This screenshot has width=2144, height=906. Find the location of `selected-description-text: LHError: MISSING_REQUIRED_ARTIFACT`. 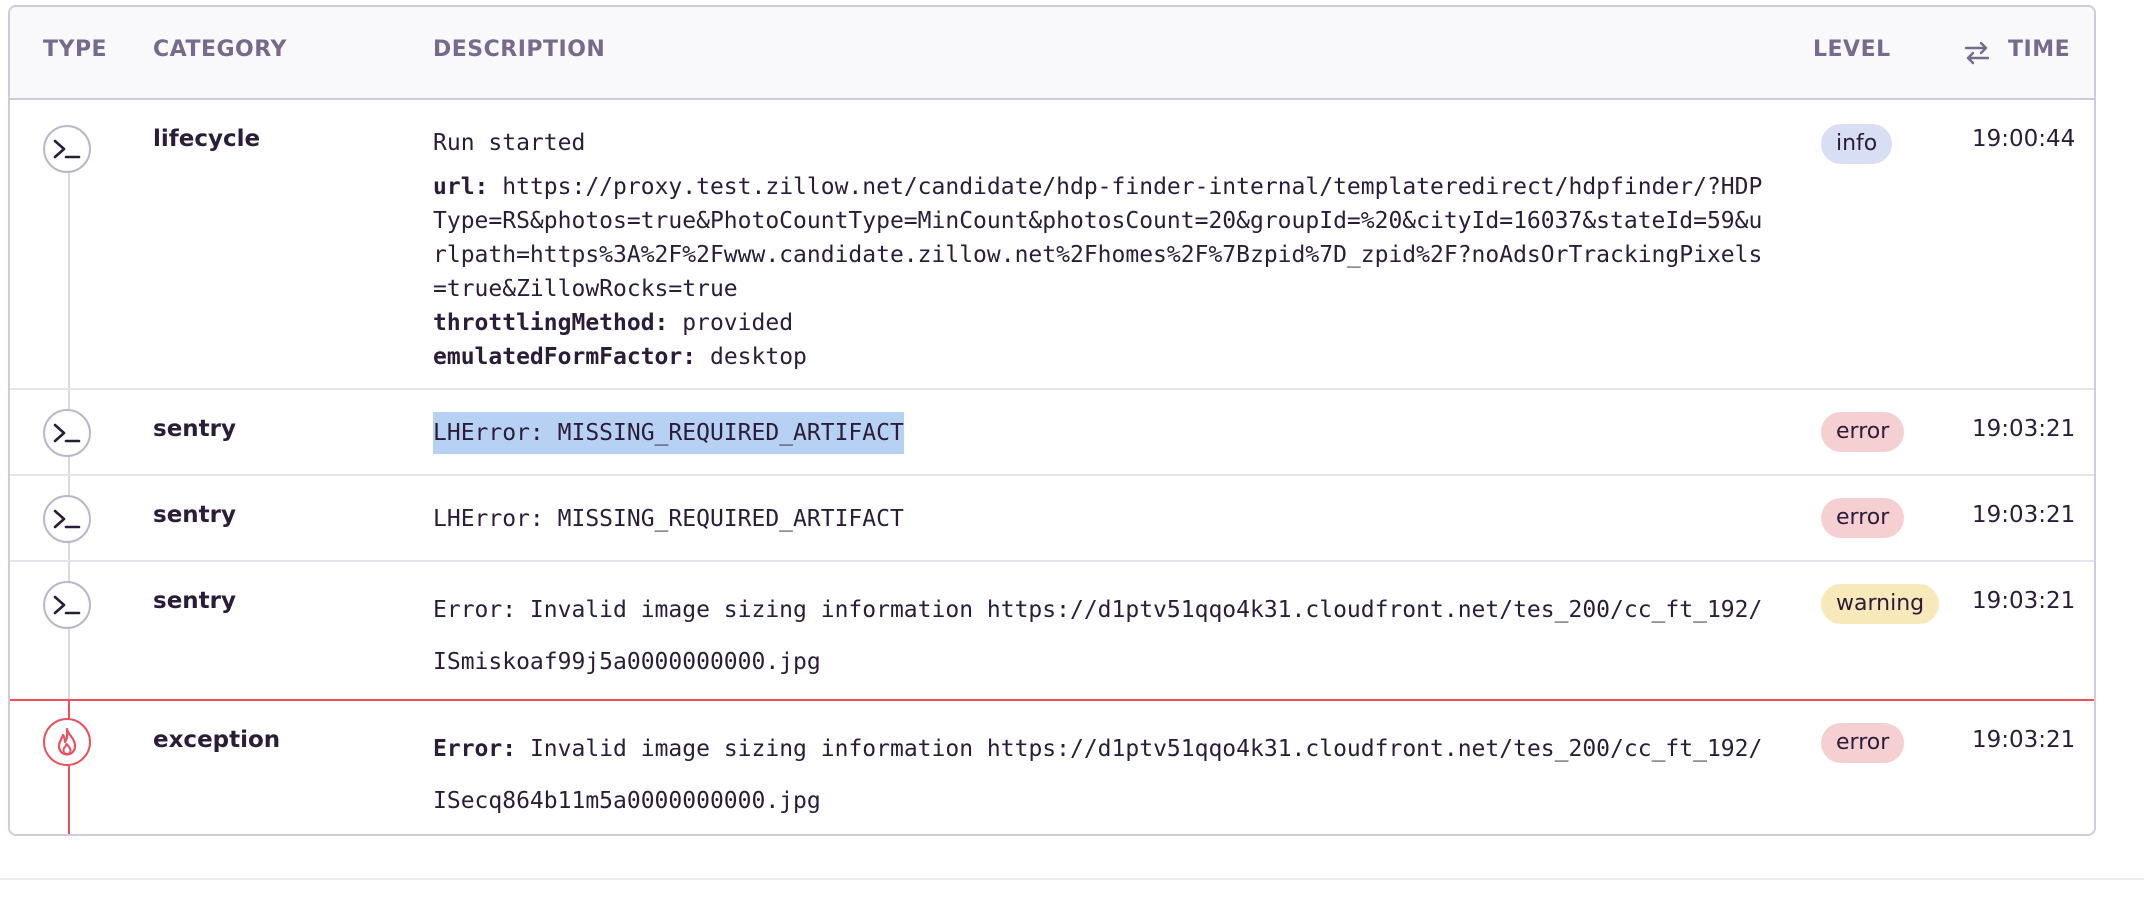

selected-description-text: LHError: MISSING_REQUIRED_ARTIFACT is located at coordinates (668, 433).